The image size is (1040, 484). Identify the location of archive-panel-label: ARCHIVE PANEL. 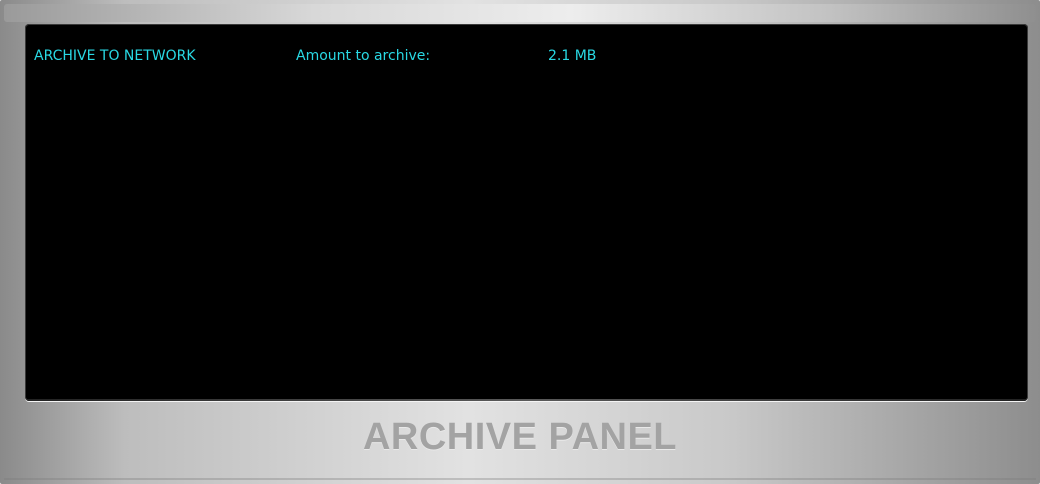
(520, 437).